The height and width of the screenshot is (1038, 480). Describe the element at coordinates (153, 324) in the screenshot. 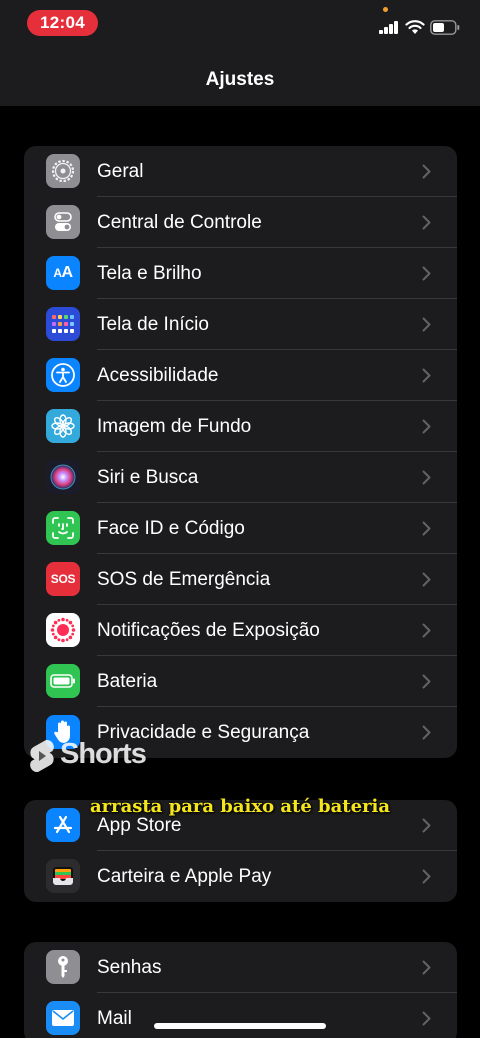

I see `settings-row-label: Tela de Início` at that location.